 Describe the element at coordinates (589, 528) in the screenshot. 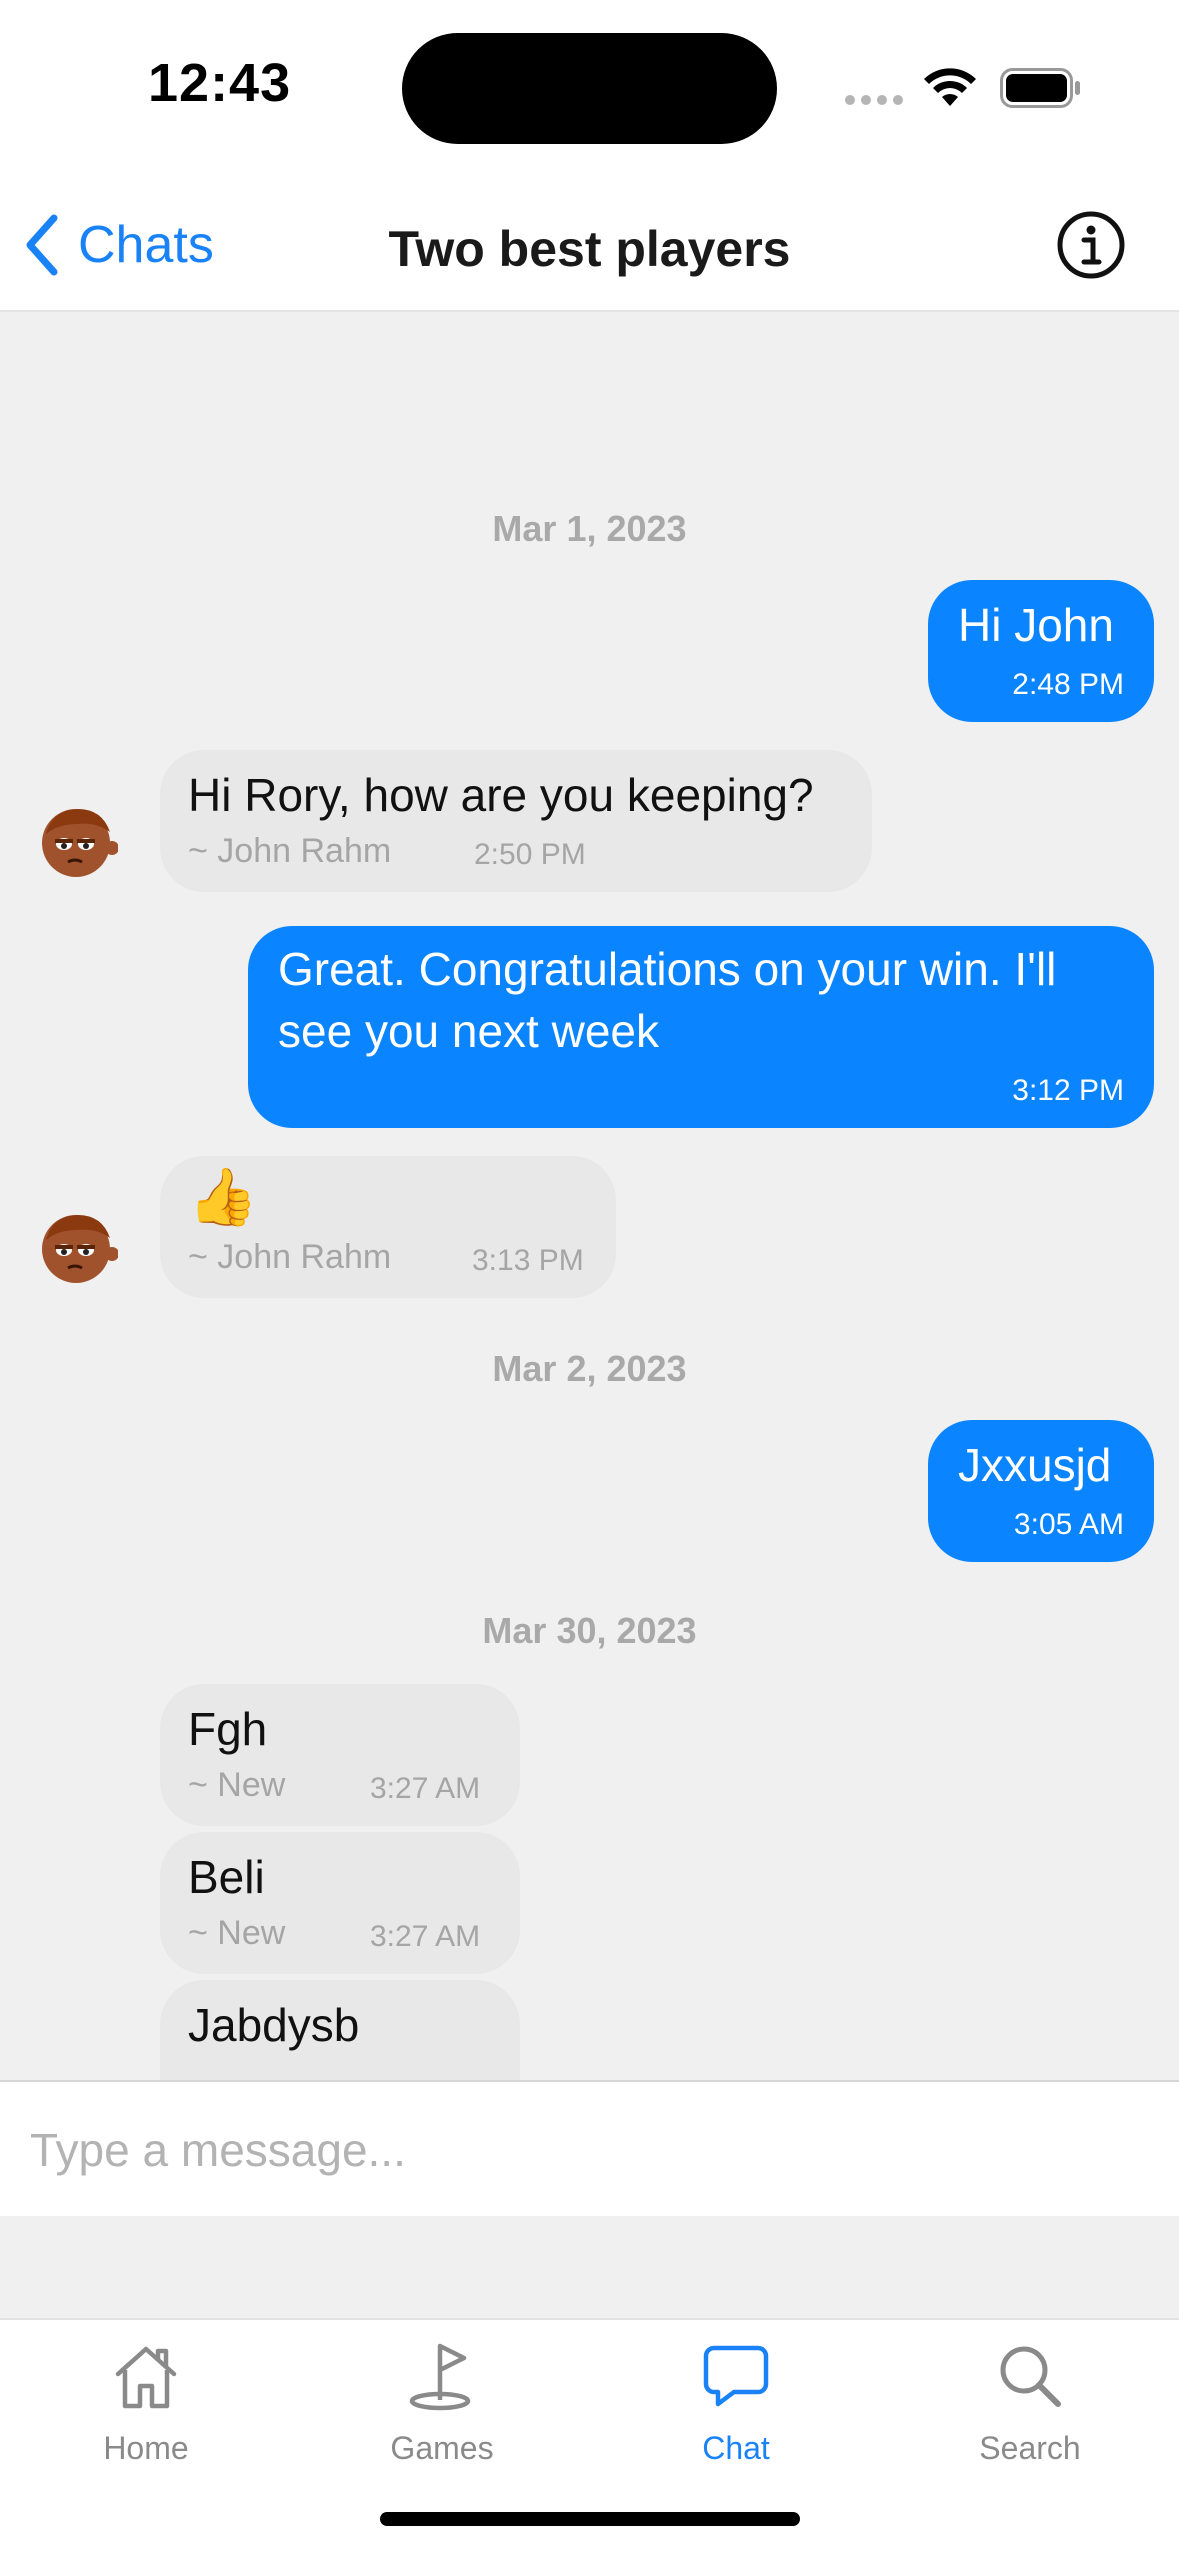

I see `date-separator: Mar 1, 2023` at that location.